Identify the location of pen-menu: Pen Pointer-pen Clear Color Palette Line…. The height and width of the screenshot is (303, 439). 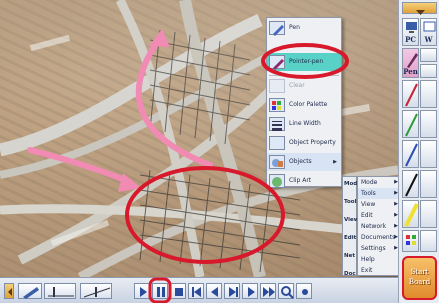
(304, 103).